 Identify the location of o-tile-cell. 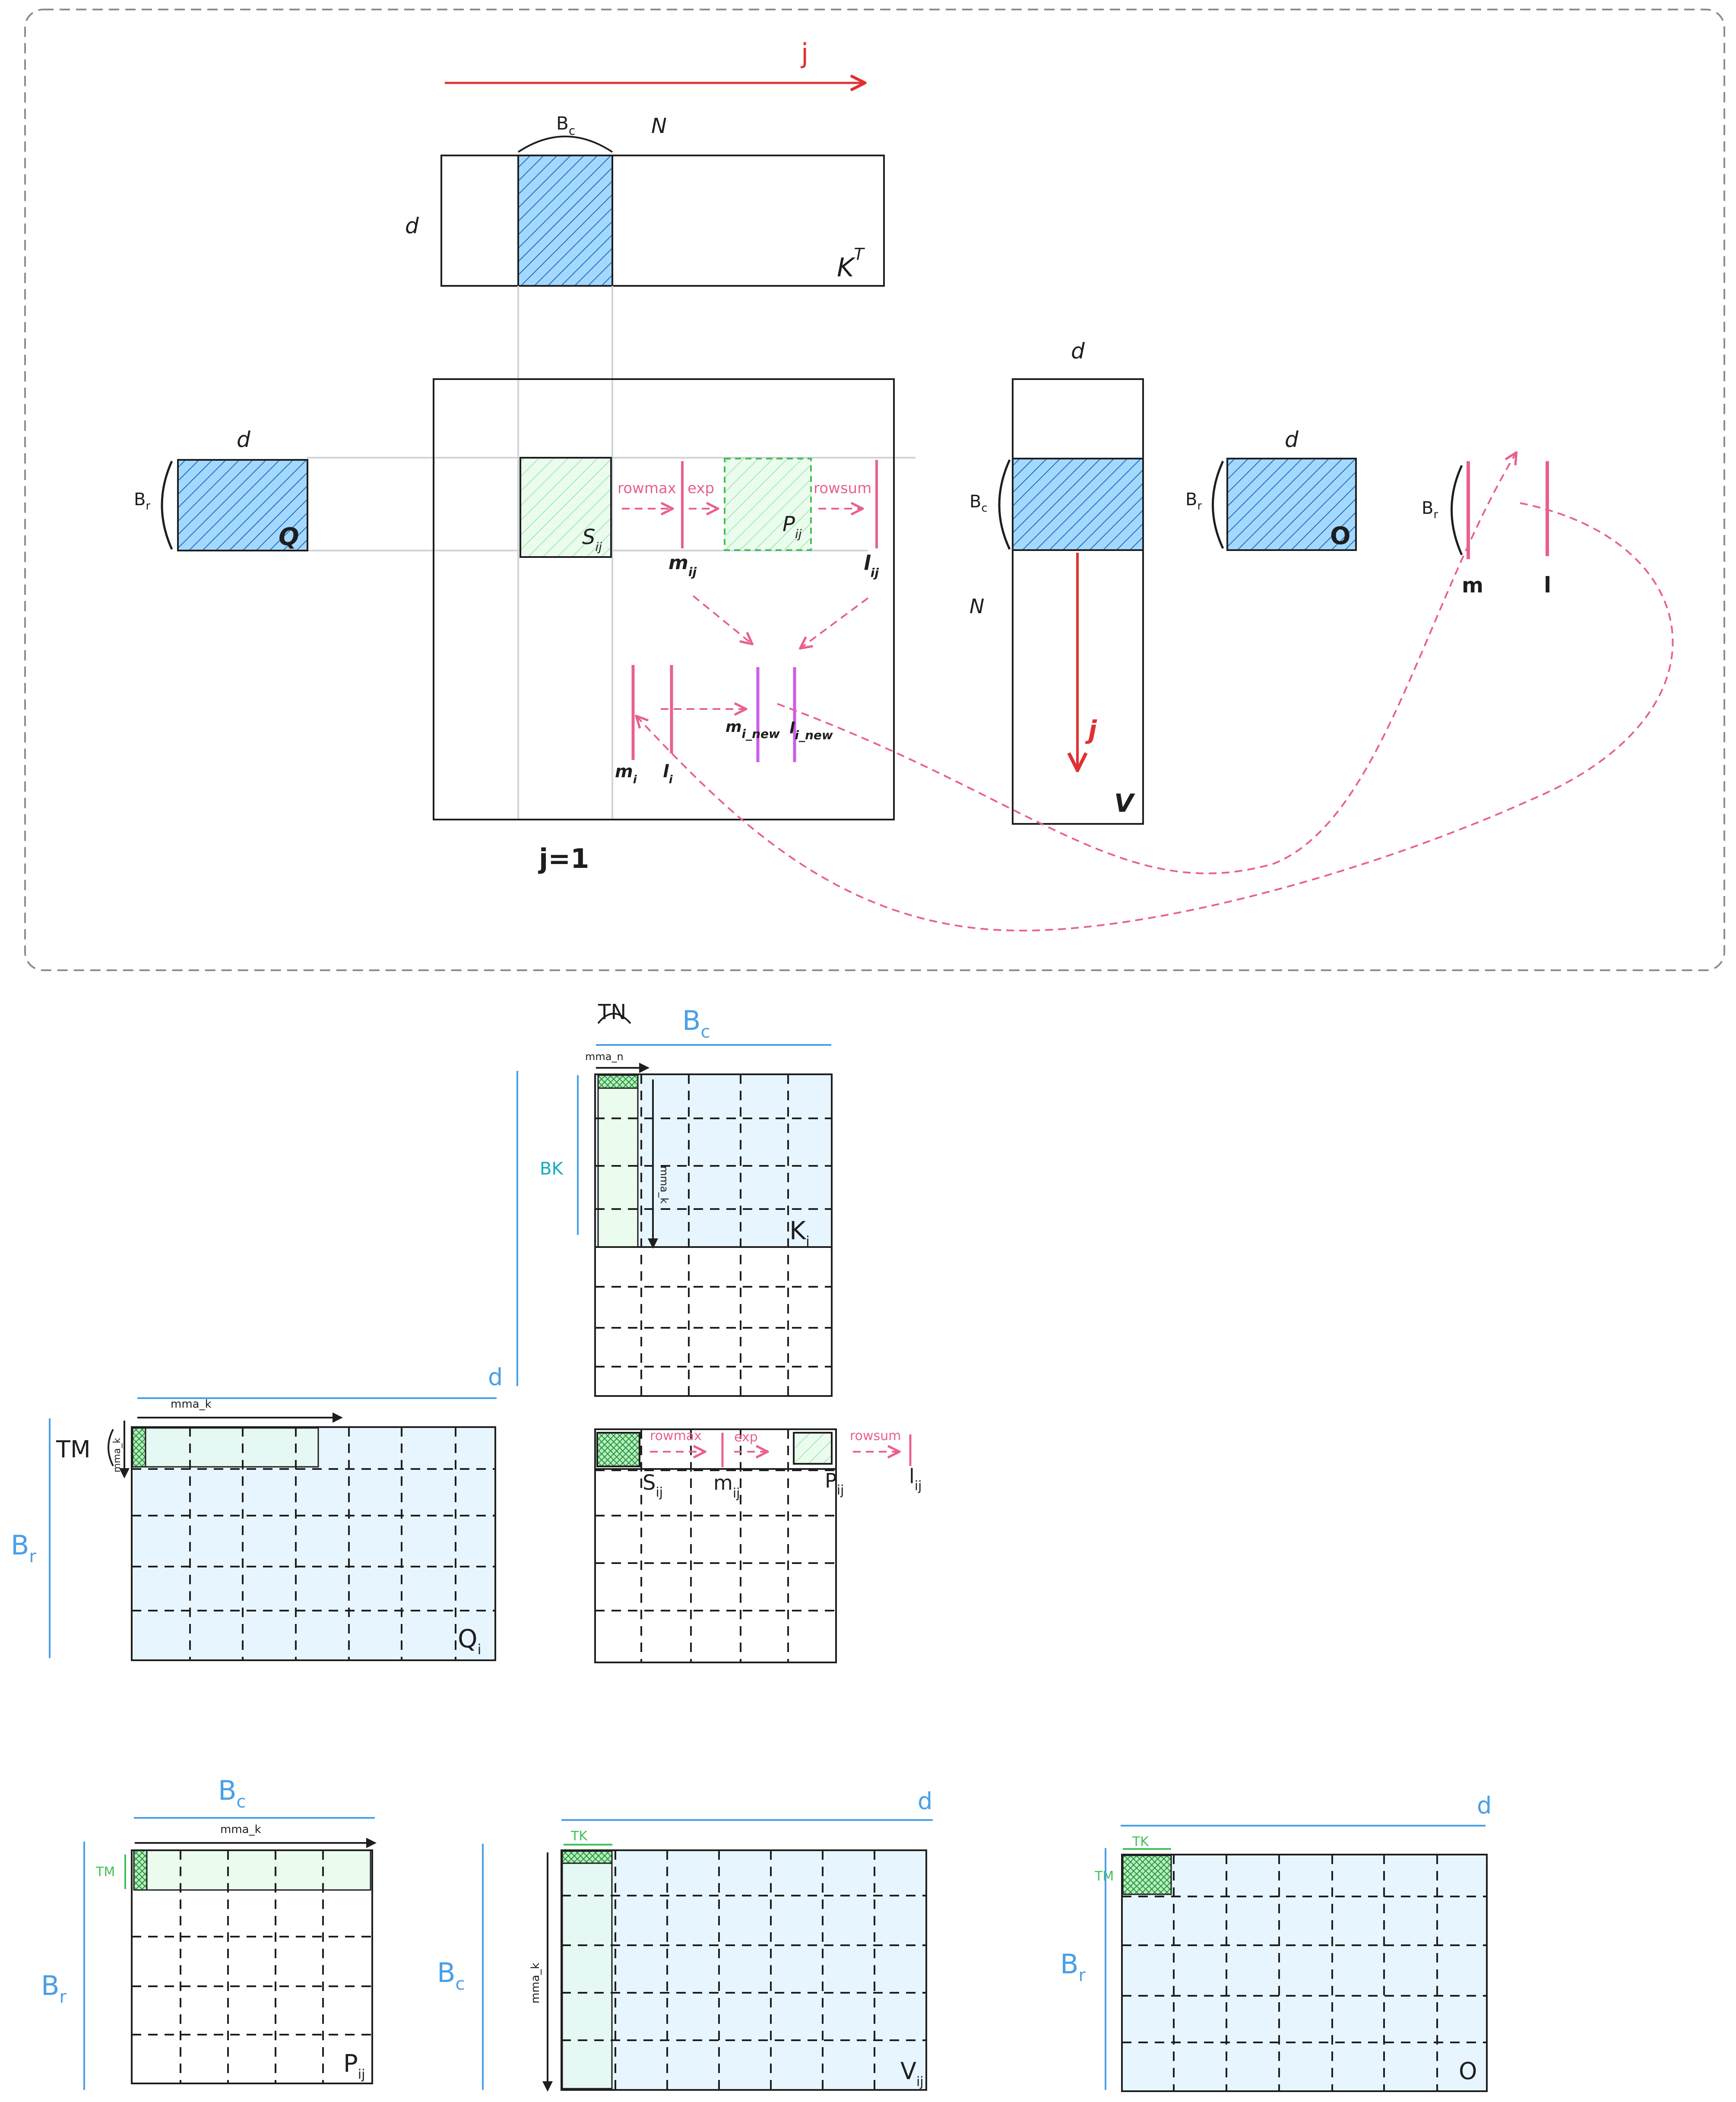
(1147, 1875).